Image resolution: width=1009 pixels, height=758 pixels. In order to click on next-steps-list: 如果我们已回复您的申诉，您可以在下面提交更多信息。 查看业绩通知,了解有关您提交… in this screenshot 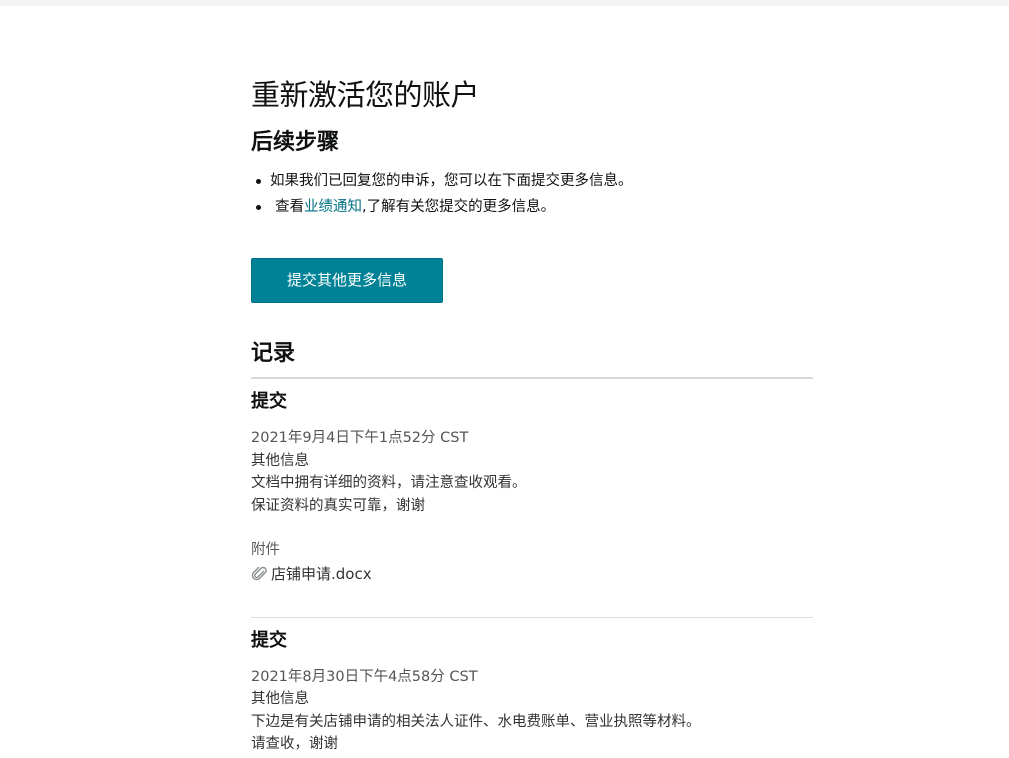, I will do `click(532, 194)`.